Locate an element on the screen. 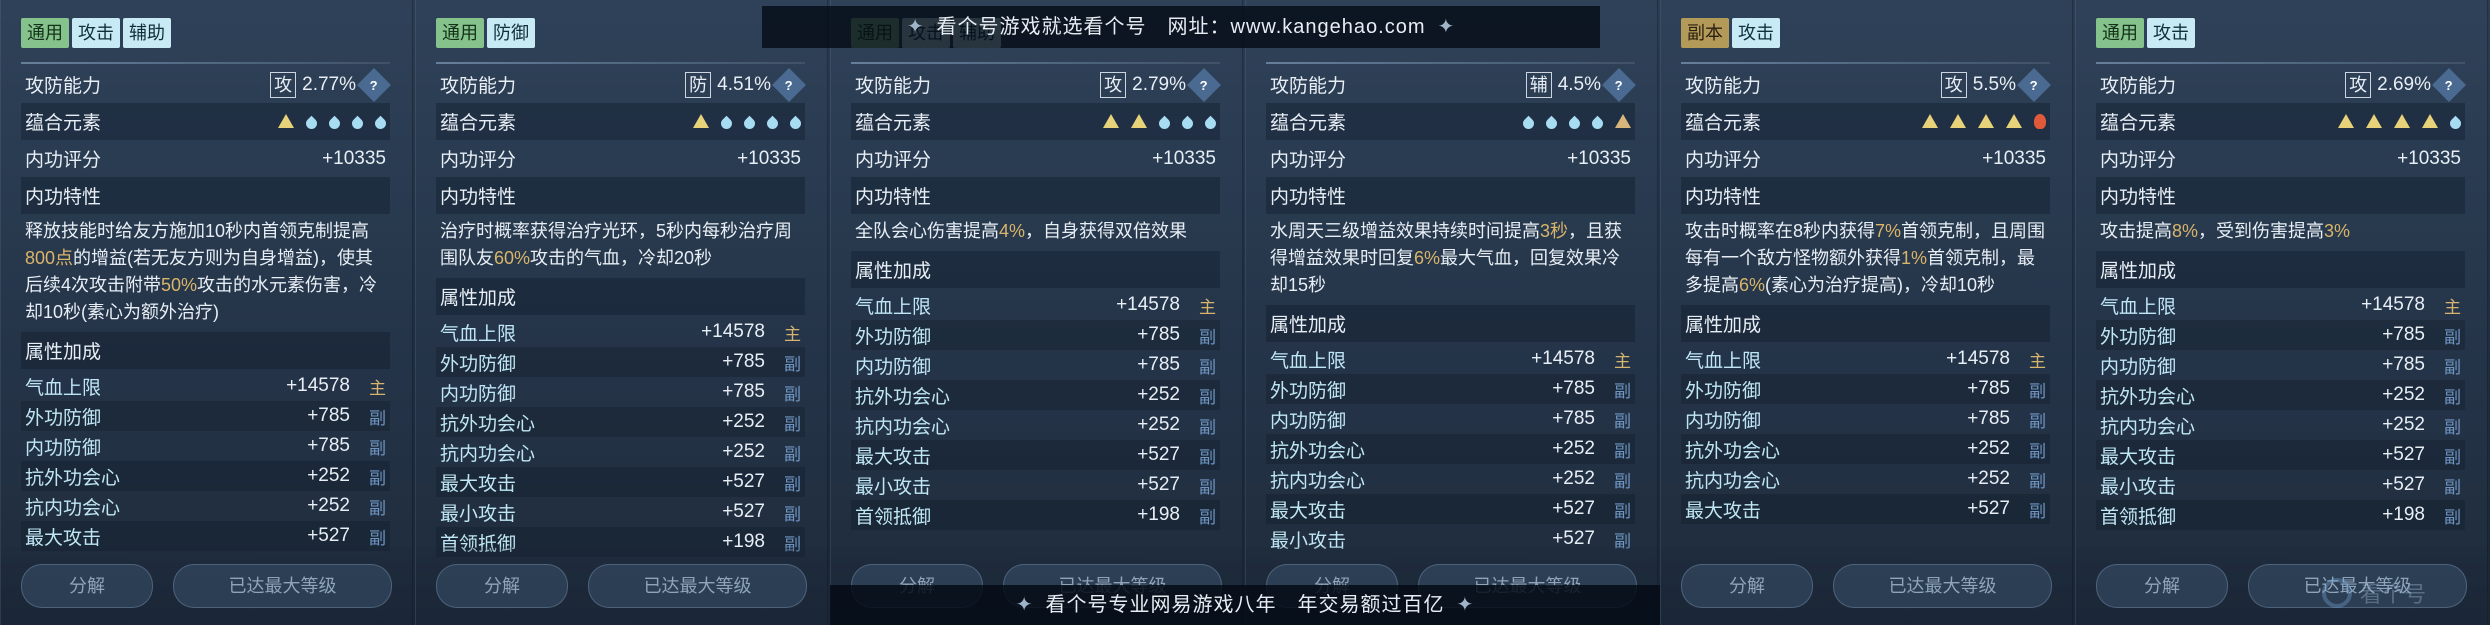 Image resolution: width=2490 pixels, height=625 pixels. percent-value: 4.5% is located at coordinates (1579, 84).